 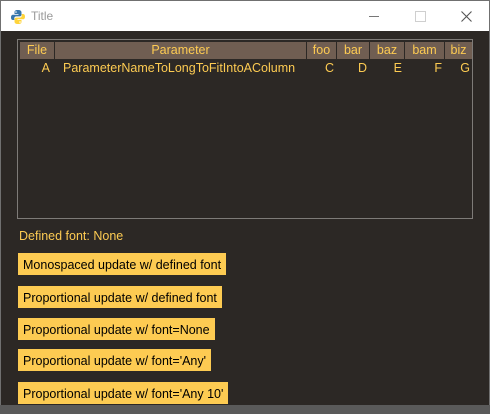 I want to click on monospaced-update-button: Monospaced update w/ defined font, so click(x=122, y=264).